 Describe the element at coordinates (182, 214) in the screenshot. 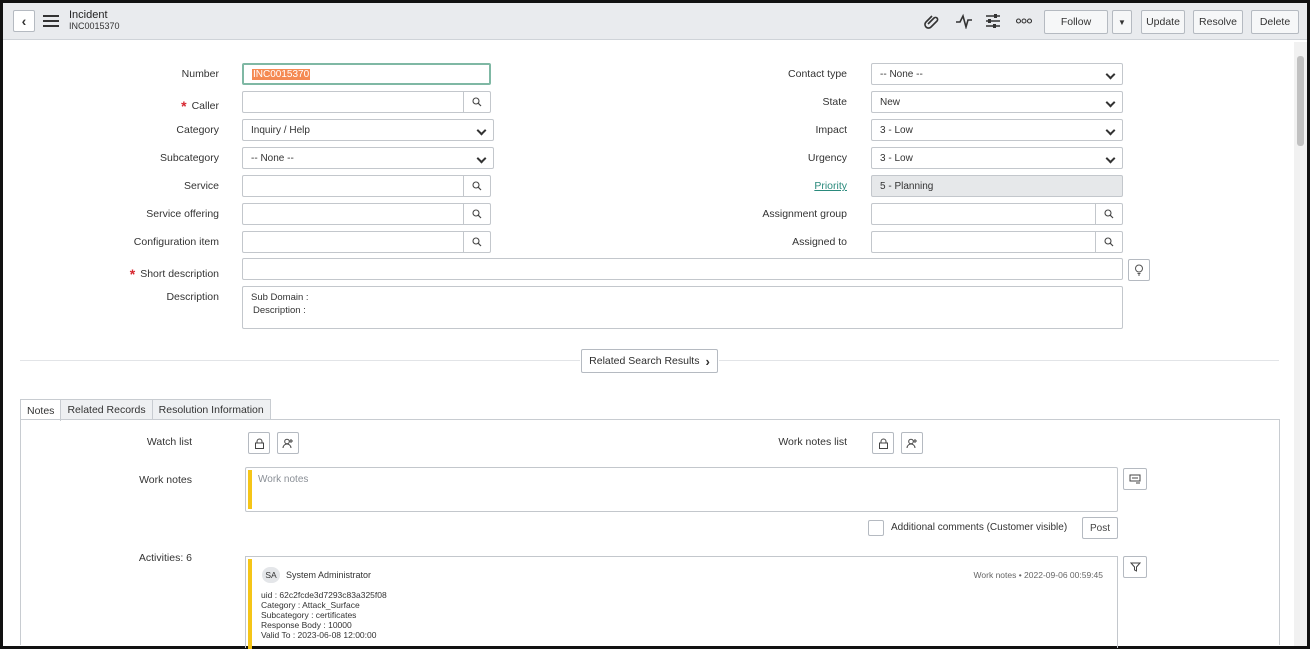

I see `service-offering-label: Service offering` at that location.